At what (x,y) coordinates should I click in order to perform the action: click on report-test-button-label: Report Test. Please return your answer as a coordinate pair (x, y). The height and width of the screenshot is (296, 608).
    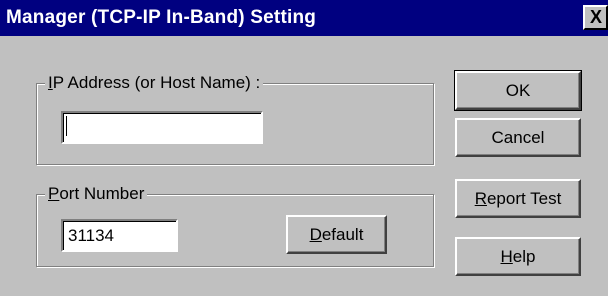
    Looking at the image, I should click on (518, 198).